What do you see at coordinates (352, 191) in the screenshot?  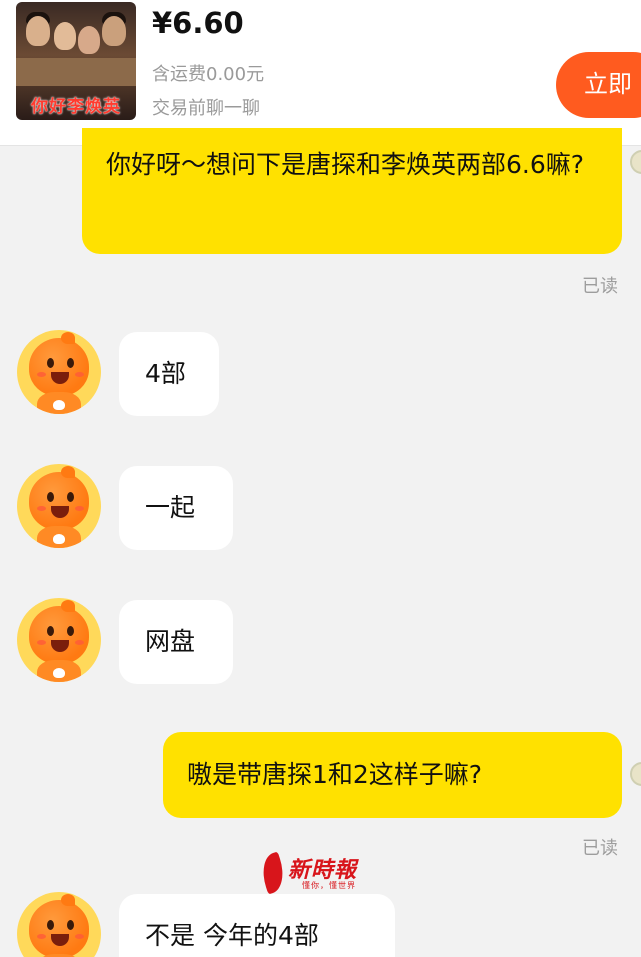 I see `outgoing-message: 你好呀～想问下是唐探和李焕英两部6.6嘛?` at bounding box center [352, 191].